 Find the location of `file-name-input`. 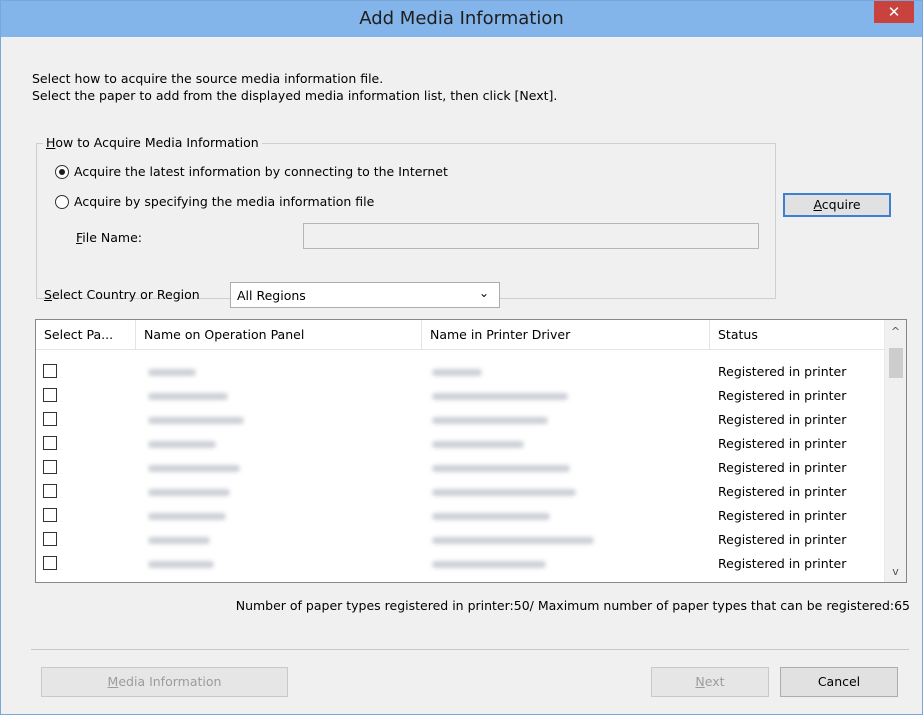

file-name-input is located at coordinates (531, 236).